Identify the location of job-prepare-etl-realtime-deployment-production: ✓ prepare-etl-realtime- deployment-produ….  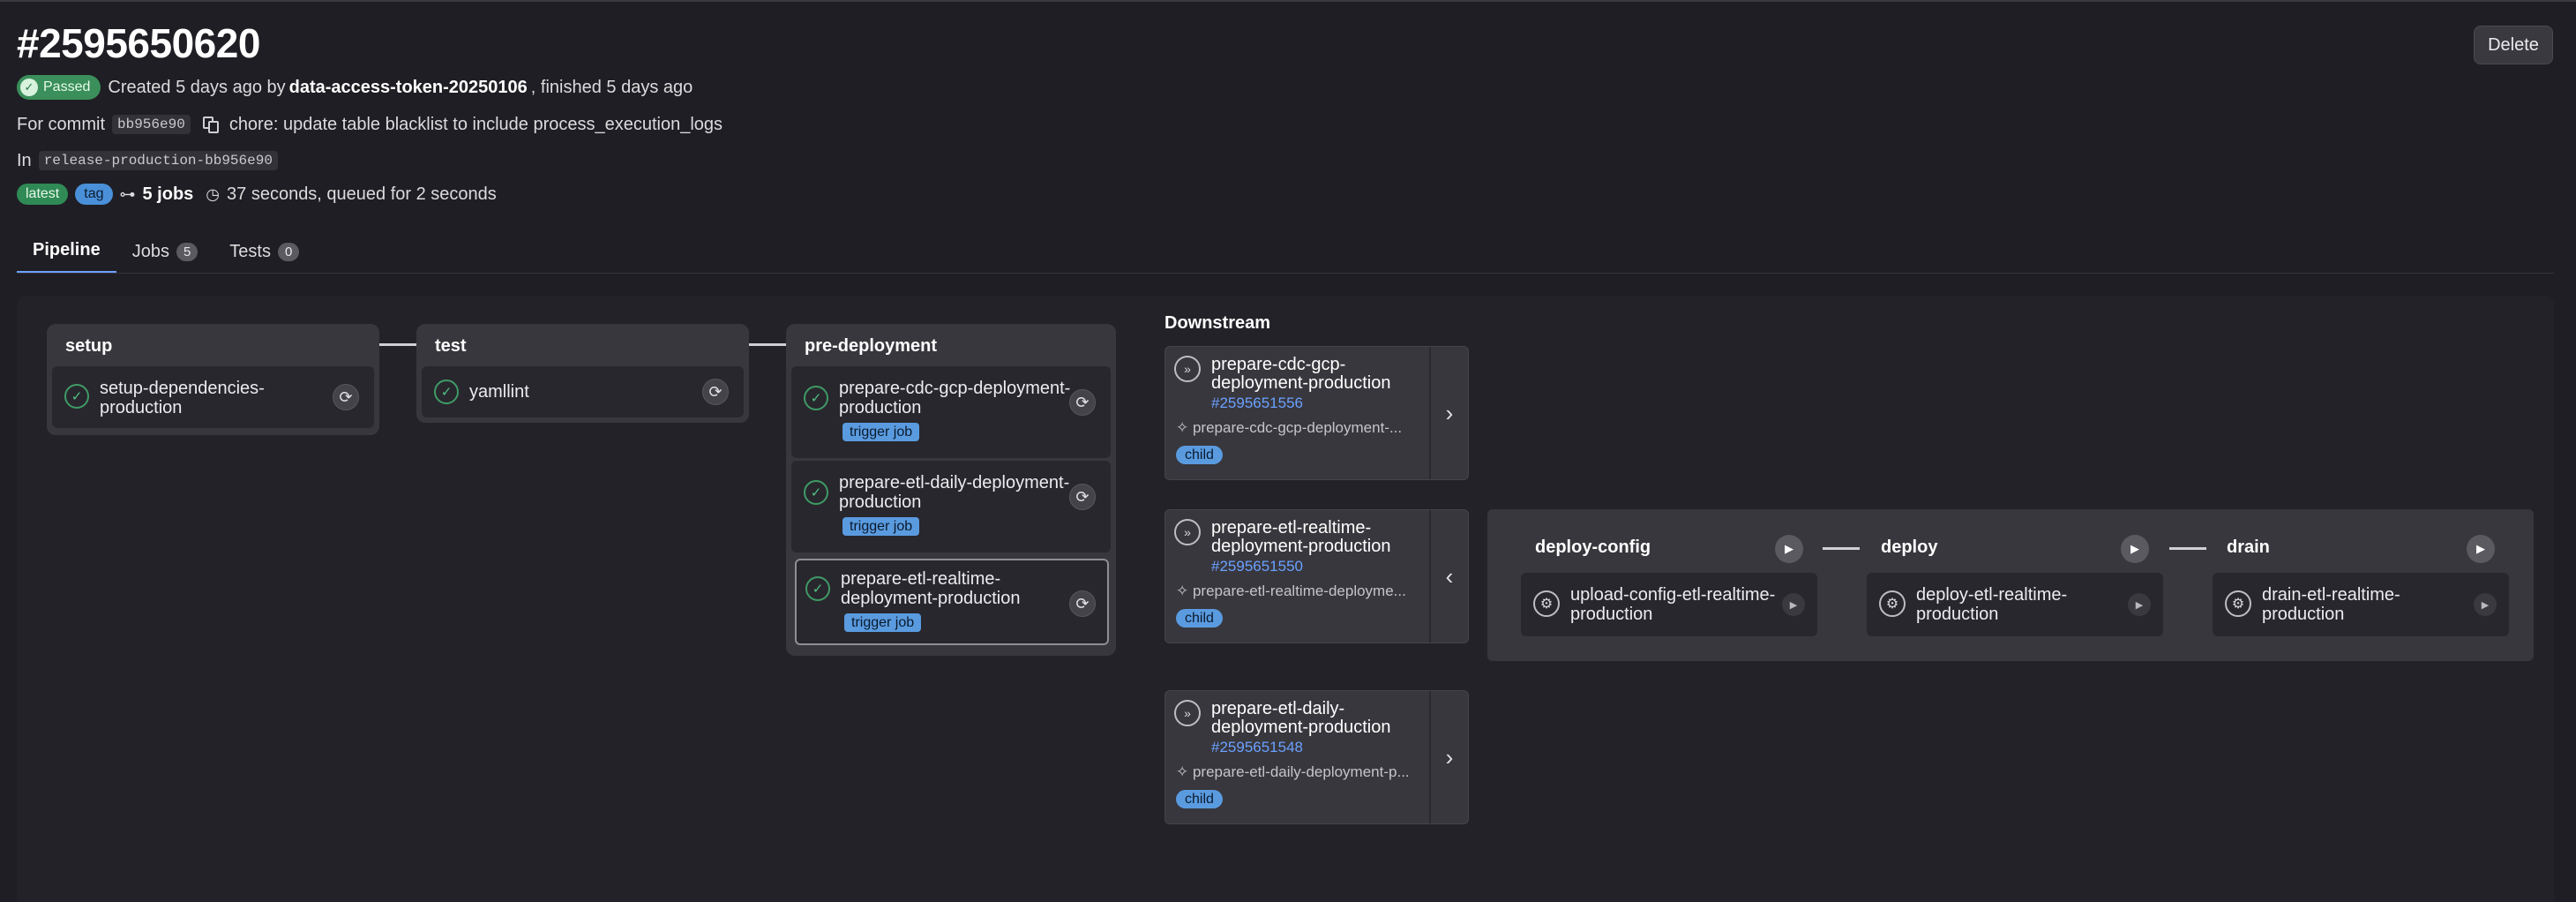
(952, 602).